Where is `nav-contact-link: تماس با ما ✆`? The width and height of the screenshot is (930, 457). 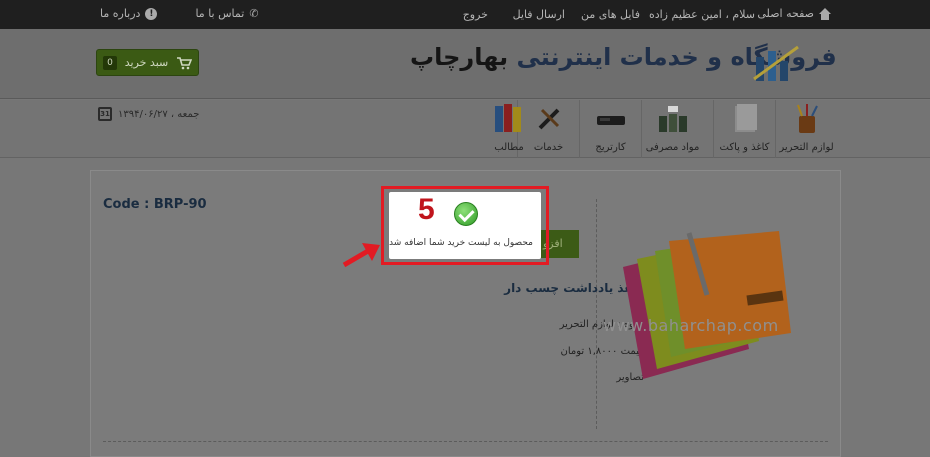
nav-contact-link: تماس با ما ✆ is located at coordinates (227, 13).